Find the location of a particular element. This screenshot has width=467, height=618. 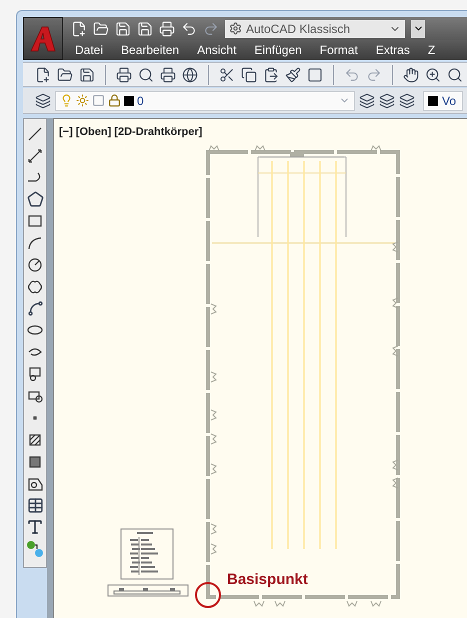

undo-icon is located at coordinates (189, 28).